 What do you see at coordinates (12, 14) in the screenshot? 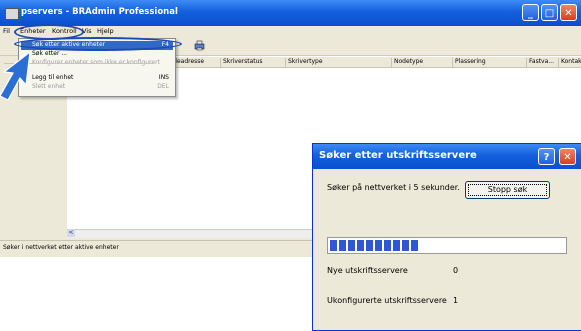
I see `app-icon` at bounding box center [12, 14].